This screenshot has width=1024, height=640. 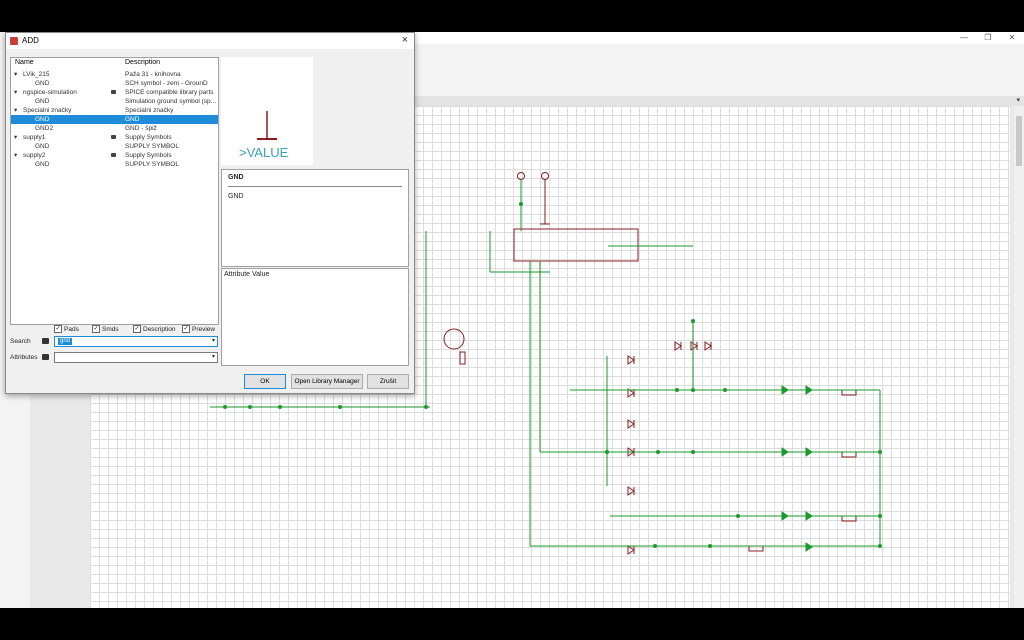 What do you see at coordinates (114, 110) in the screenshot?
I see `tree-library-item: ▾ Specialni značky Specialni značky` at bounding box center [114, 110].